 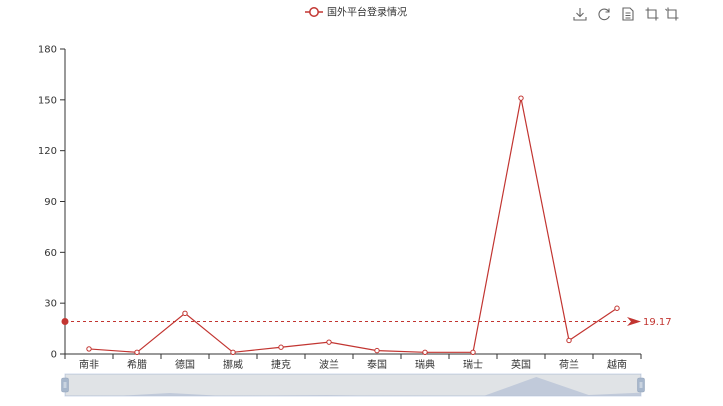 What do you see at coordinates (604, 14) in the screenshot?
I see `restore-icon` at bounding box center [604, 14].